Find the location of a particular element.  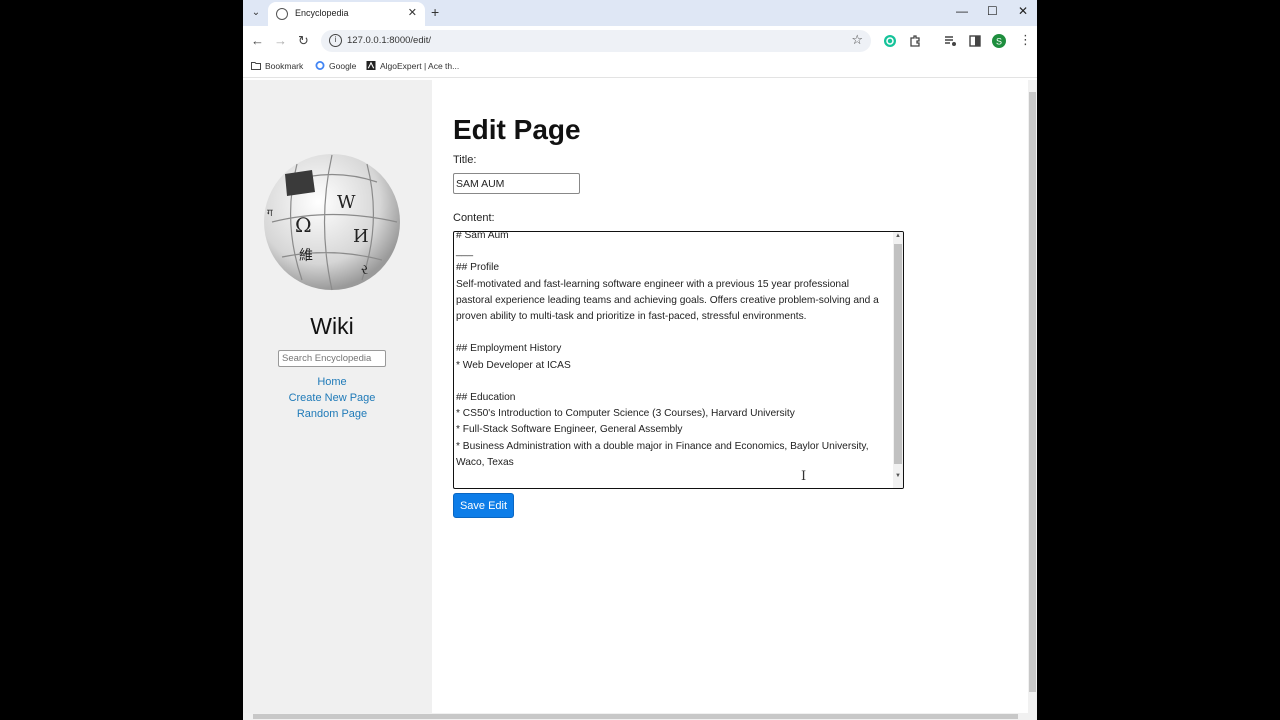

horizontal-scrollbar is located at coordinates (640, 716).